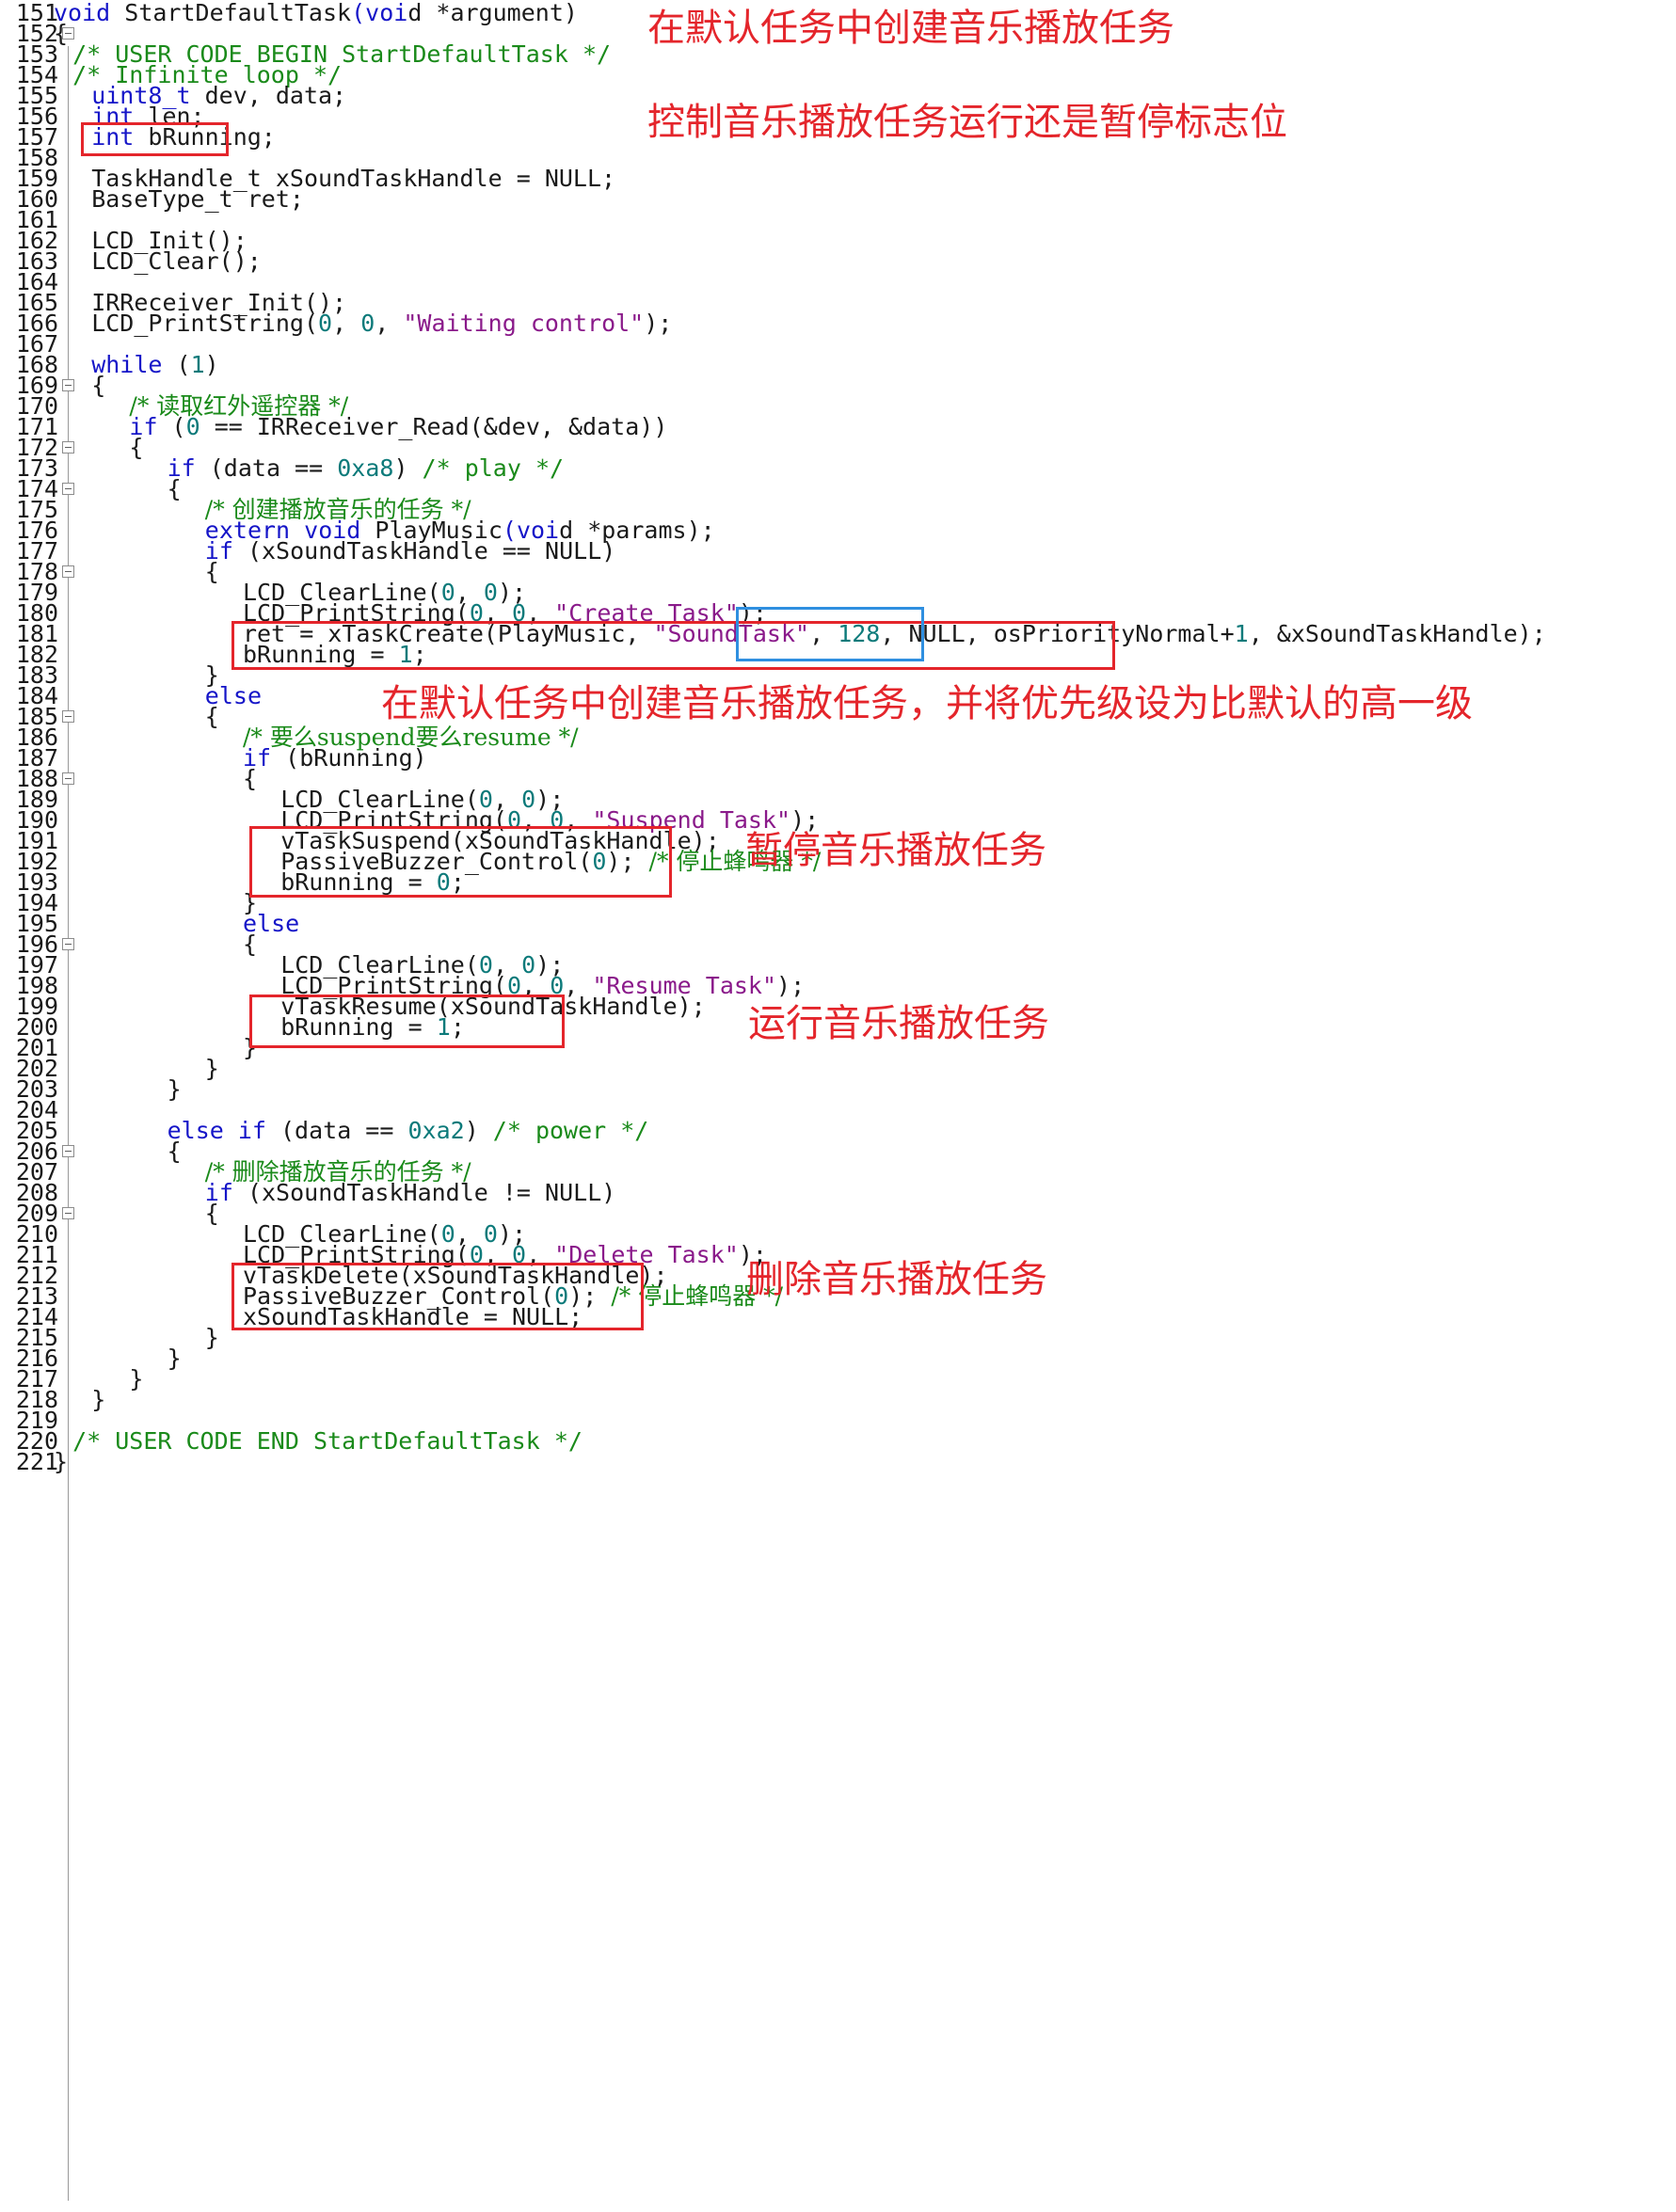 This screenshot has width=1676, height=2212. I want to click on highlight-box-suspend, so click(460, 862).